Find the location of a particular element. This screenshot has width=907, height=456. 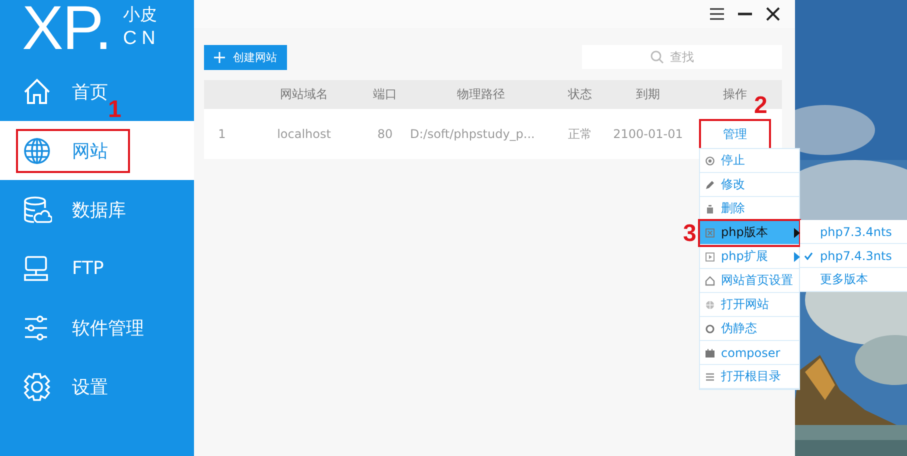

play-square-icon is located at coordinates (710, 257).